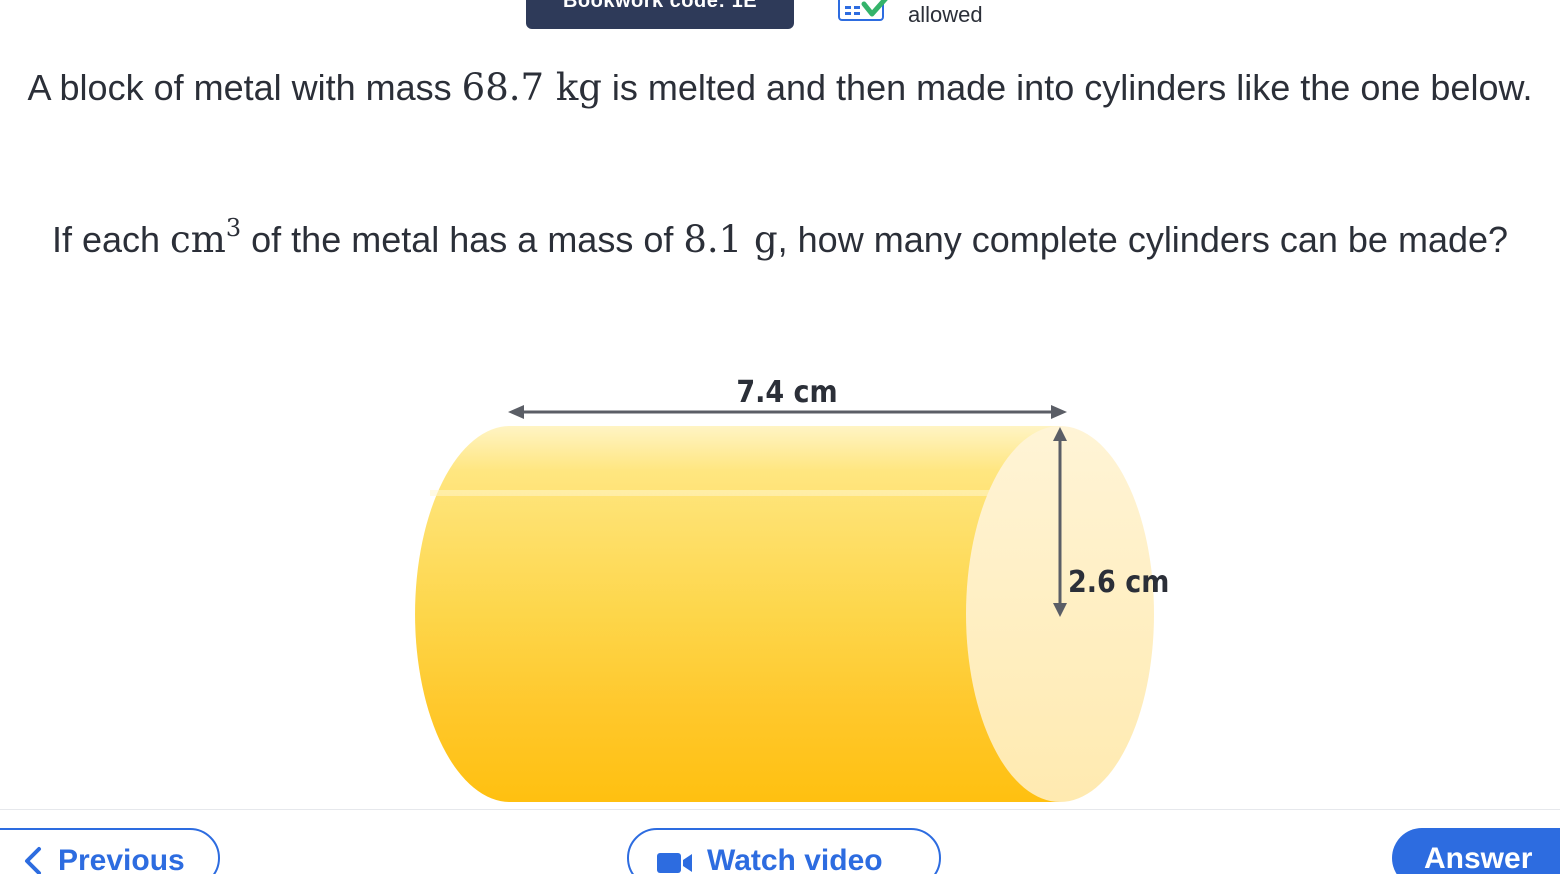 The height and width of the screenshot is (874, 1560). I want to click on answer-button: Answer, so click(1476, 851).